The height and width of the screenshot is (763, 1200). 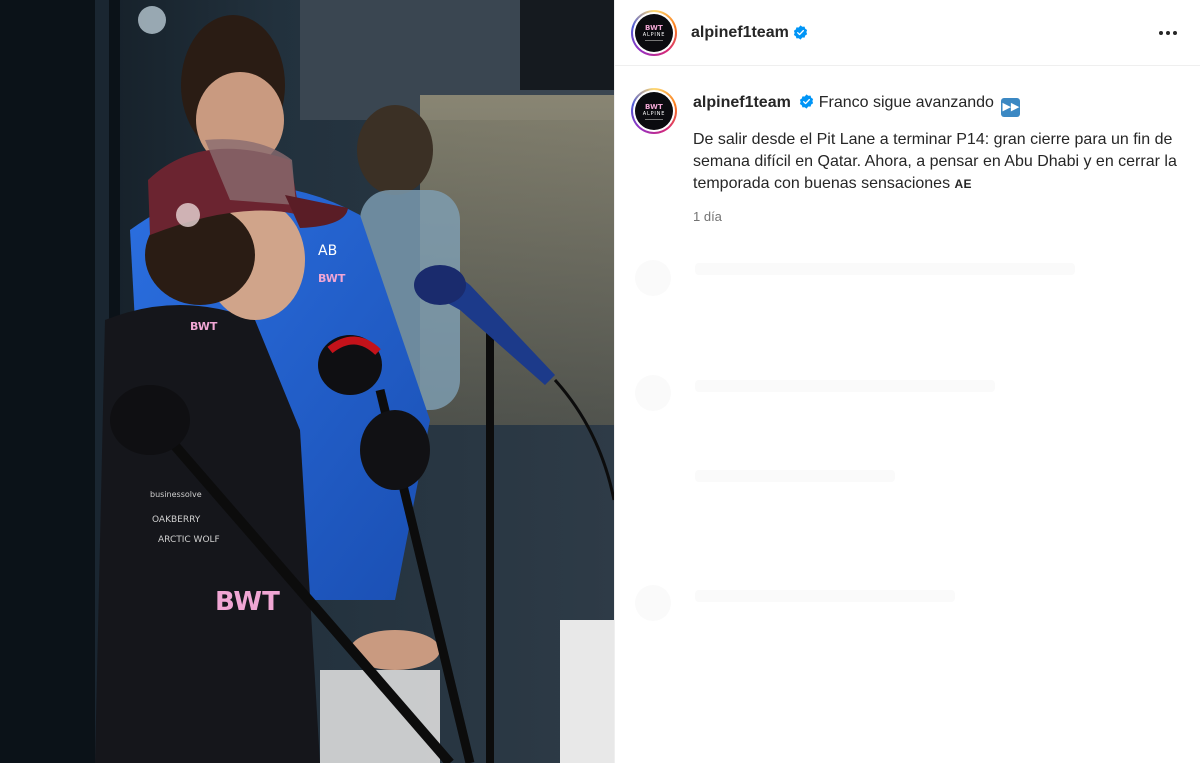 What do you see at coordinates (189, 540) in the screenshot?
I see `svg-text: ARCTIC WOLF` at bounding box center [189, 540].